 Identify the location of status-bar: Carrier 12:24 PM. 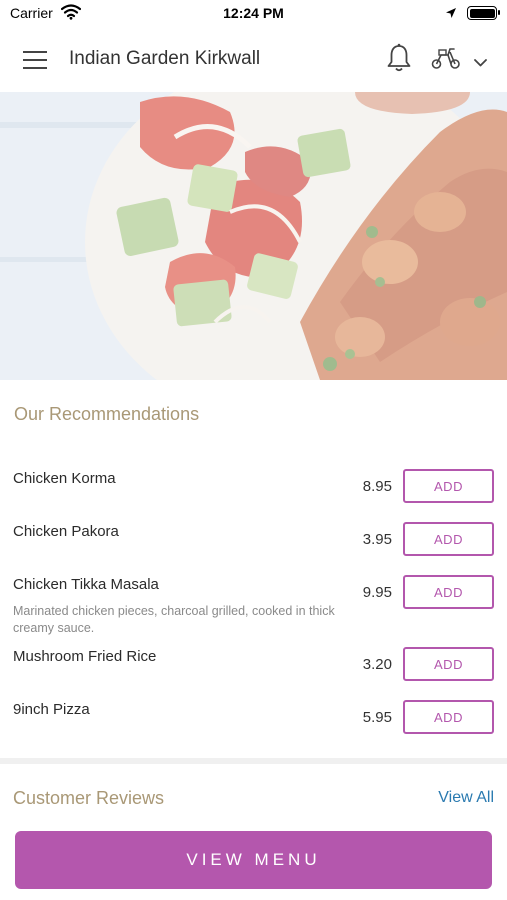
(253, 14).